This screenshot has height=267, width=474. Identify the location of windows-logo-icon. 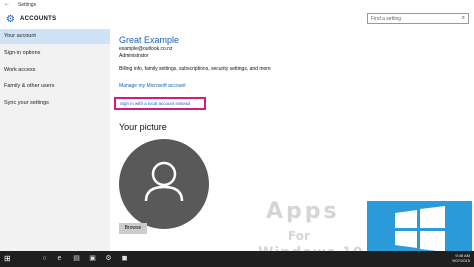
(420, 229).